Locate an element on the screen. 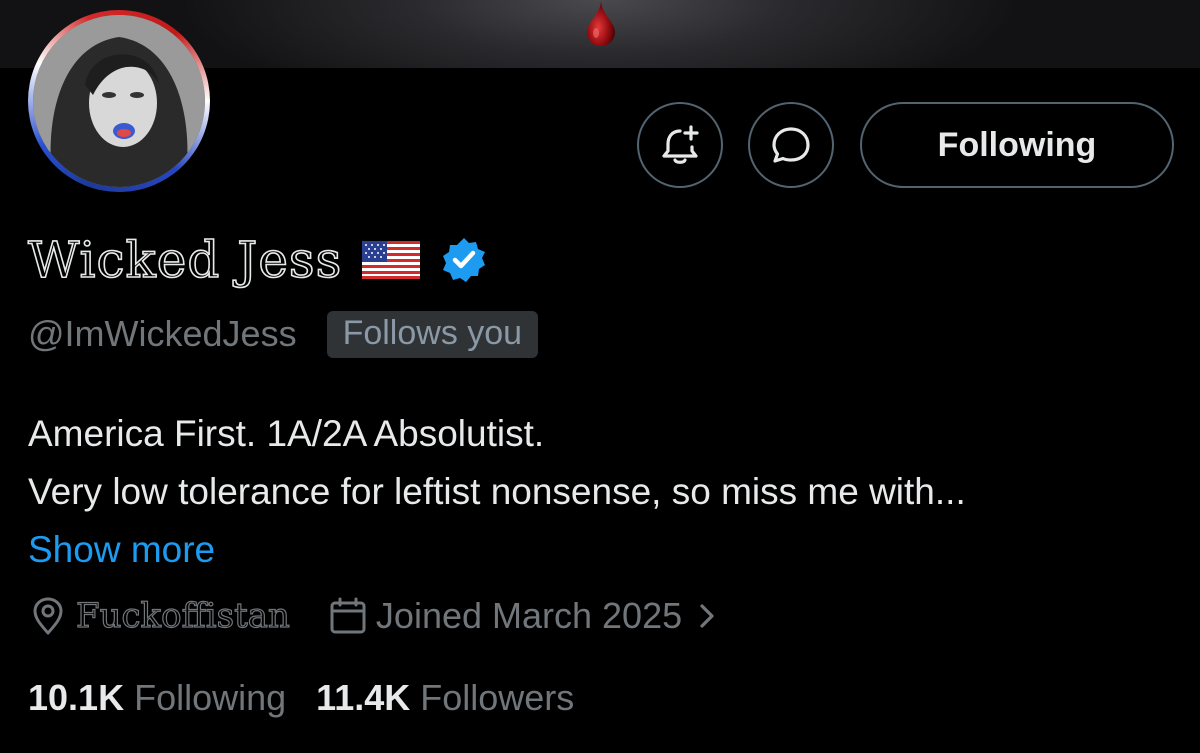  verified-badge-icon is located at coordinates (464, 260).